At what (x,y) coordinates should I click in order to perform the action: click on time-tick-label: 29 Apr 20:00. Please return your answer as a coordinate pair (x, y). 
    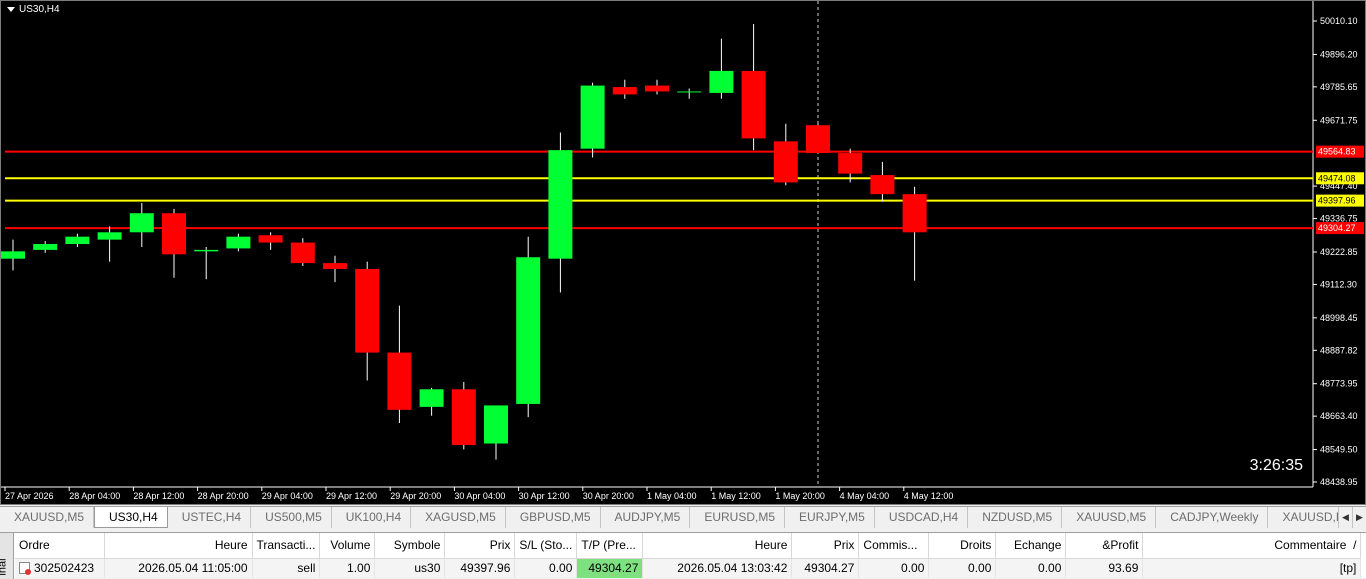
    Looking at the image, I should click on (415, 496).